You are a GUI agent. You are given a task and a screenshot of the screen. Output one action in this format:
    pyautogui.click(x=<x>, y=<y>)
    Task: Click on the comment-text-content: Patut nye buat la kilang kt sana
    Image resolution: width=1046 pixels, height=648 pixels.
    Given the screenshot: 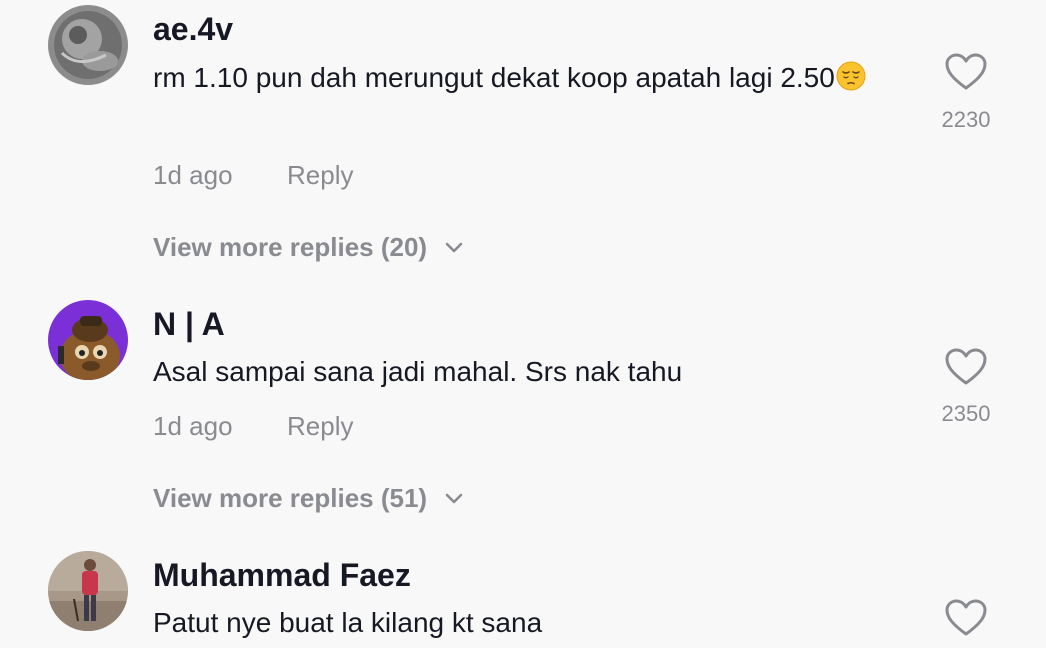 What is the action you would take?
    pyautogui.click(x=348, y=622)
    